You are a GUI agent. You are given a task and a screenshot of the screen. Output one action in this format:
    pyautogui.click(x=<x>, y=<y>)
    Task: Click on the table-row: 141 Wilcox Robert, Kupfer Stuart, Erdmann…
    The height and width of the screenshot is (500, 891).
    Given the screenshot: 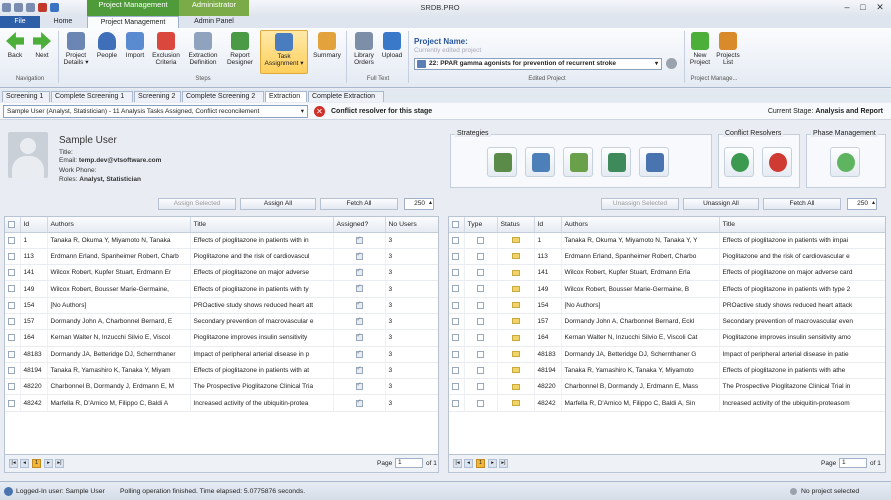 What is the action you would take?
    pyautogui.click(x=667, y=273)
    